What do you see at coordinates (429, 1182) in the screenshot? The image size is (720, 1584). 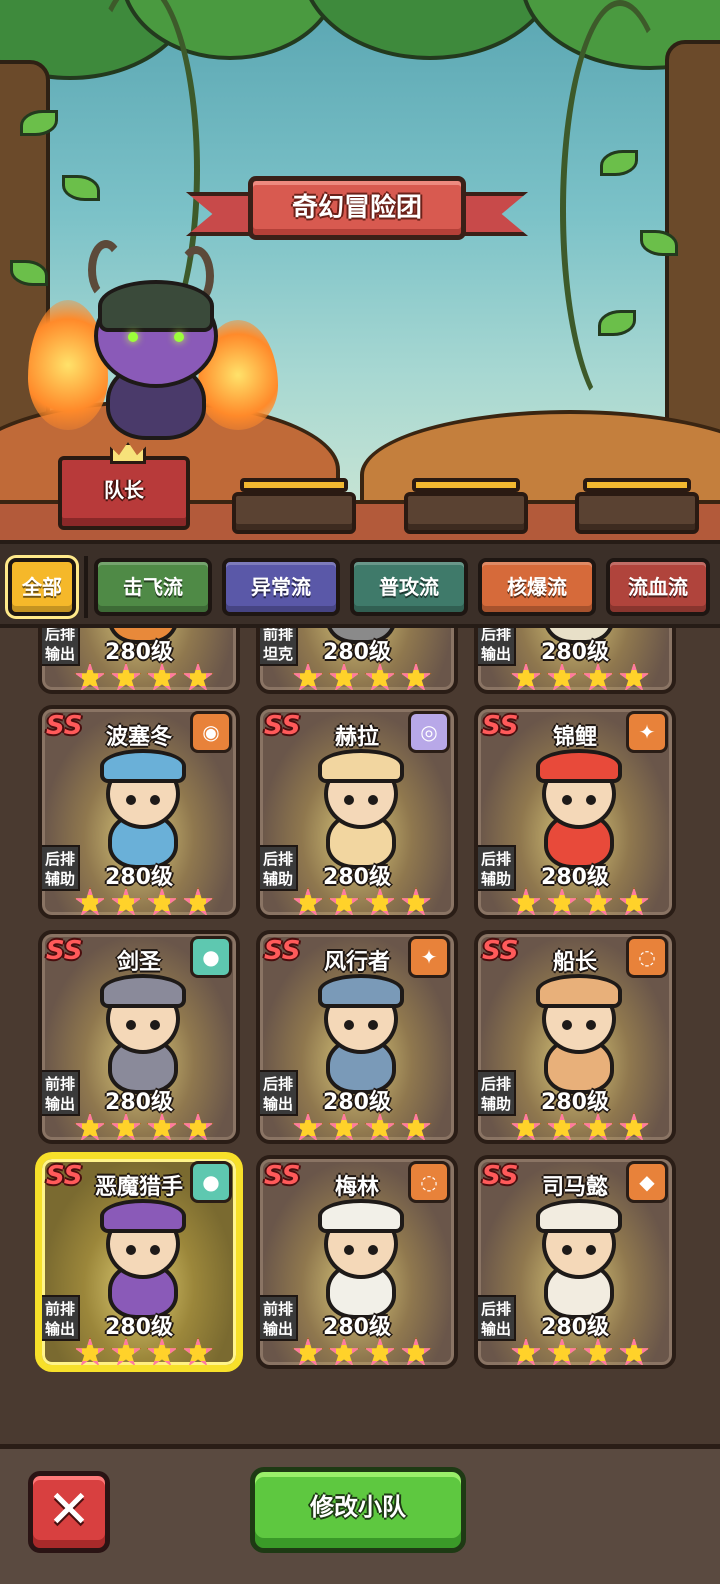 I see `ring-gem-icon: ◌` at bounding box center [429, 1182].